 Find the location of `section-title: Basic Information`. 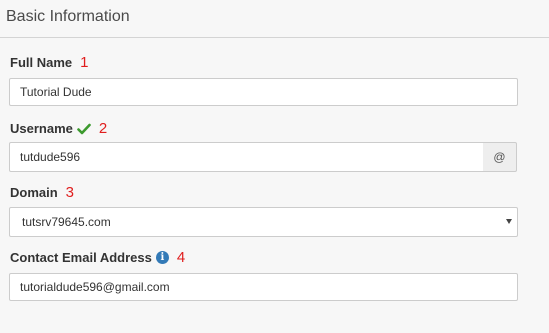

section-title: Basic Information is located at coordinates (68, 16).